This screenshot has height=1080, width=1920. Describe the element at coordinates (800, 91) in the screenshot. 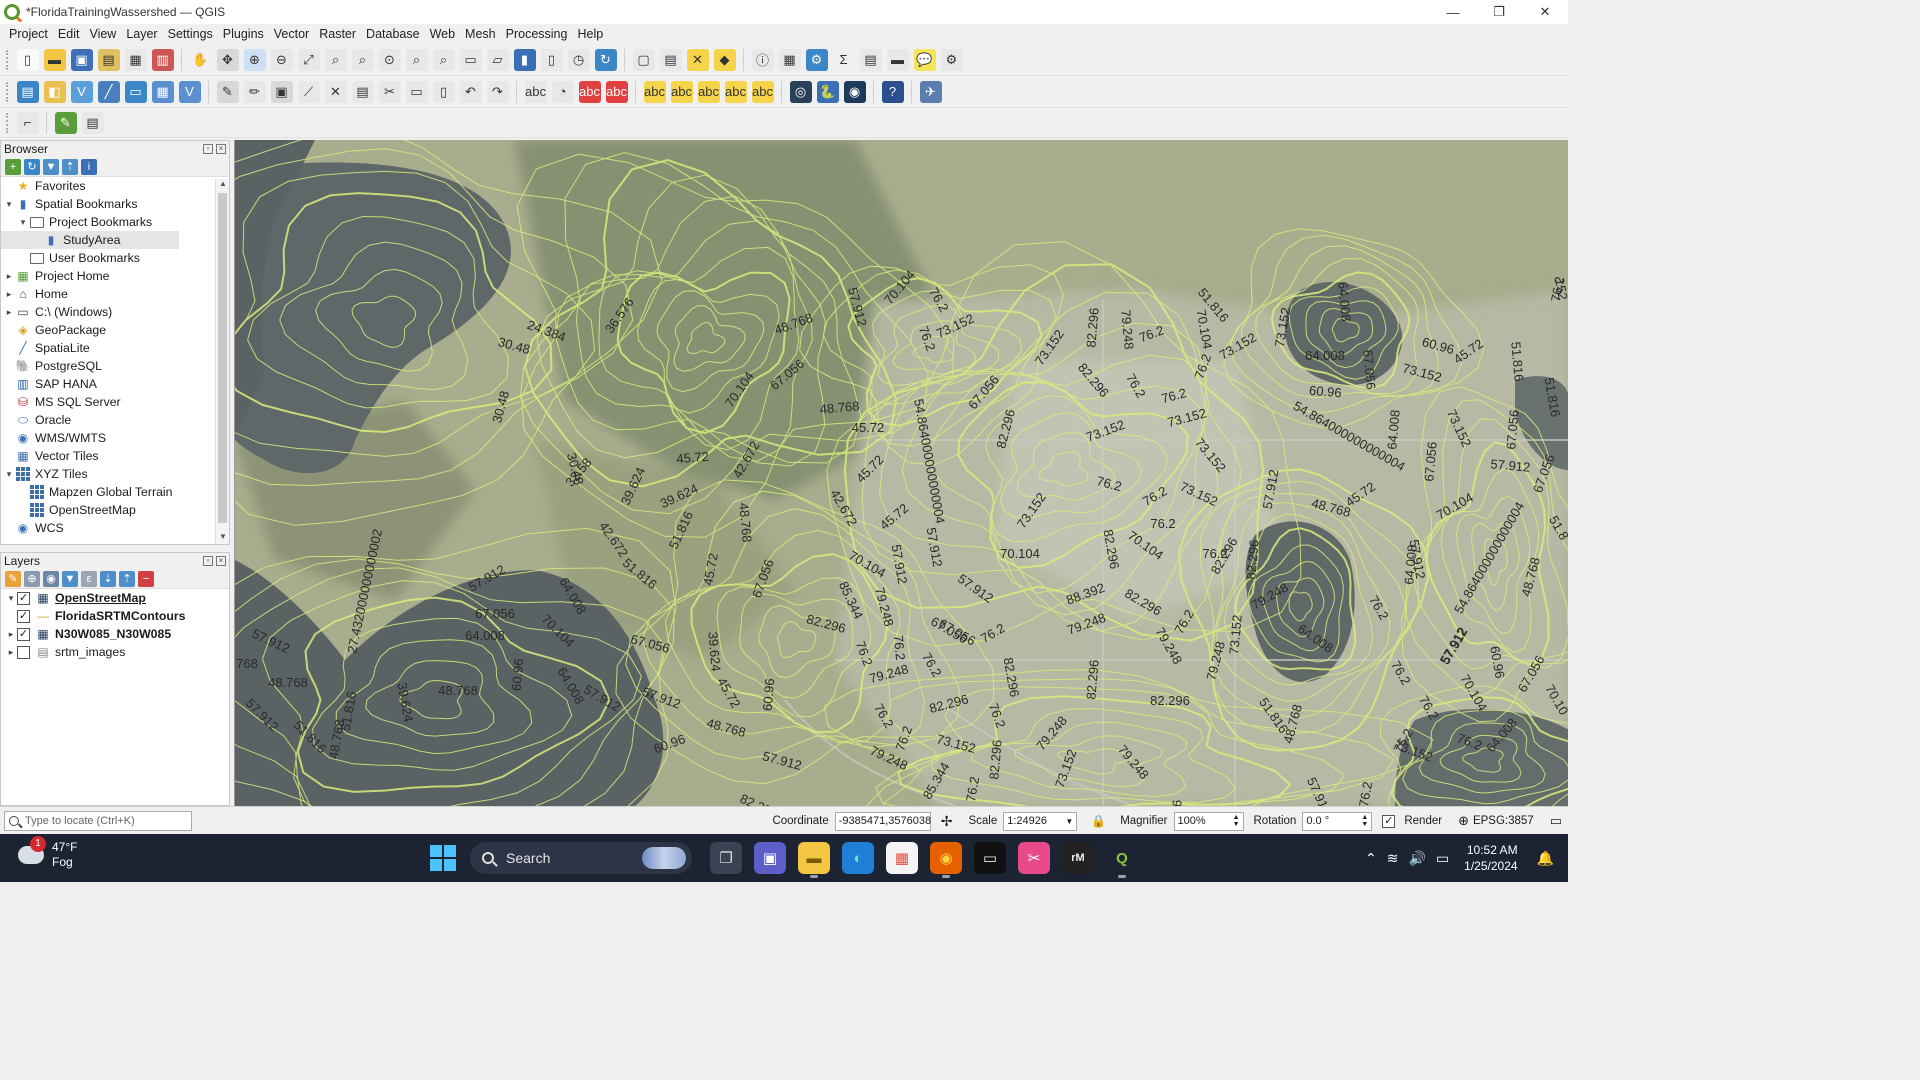

I see `metasearch-icon: ◎` at that location.